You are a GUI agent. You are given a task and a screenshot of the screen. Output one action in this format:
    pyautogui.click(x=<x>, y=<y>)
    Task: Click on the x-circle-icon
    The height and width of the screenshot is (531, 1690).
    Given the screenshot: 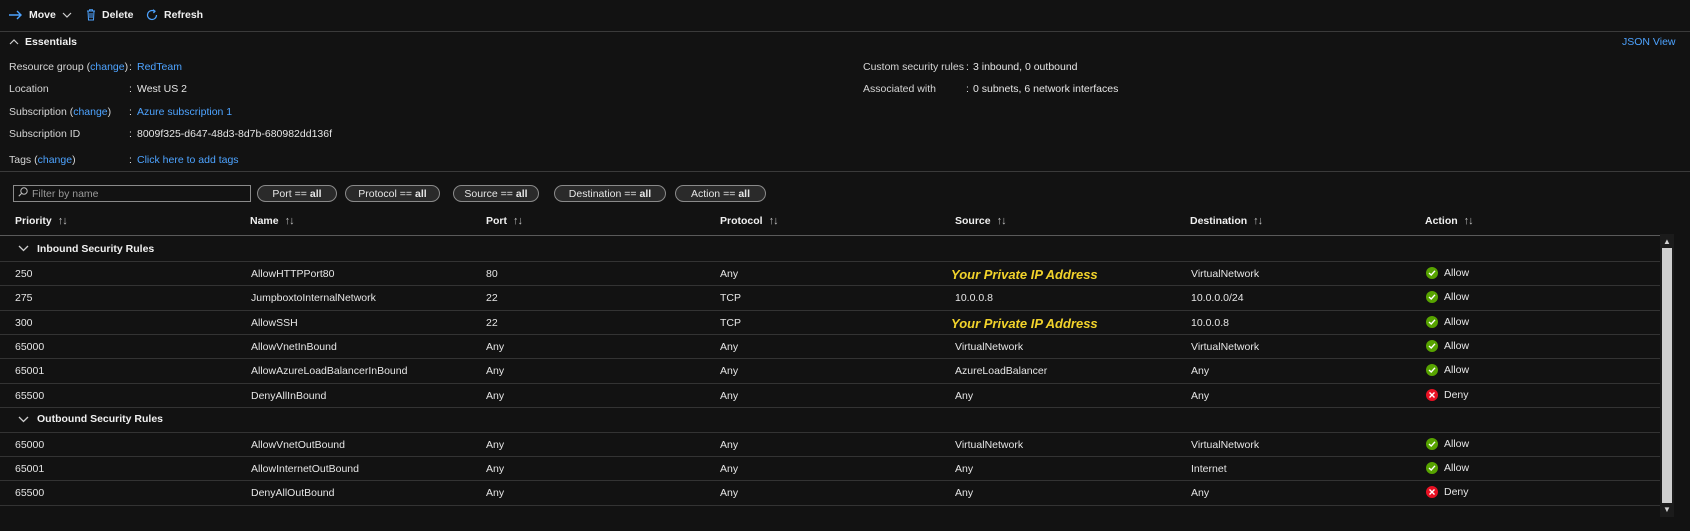 What is the action you would take?
    pyautogui.click(x=1432, y=394)
    